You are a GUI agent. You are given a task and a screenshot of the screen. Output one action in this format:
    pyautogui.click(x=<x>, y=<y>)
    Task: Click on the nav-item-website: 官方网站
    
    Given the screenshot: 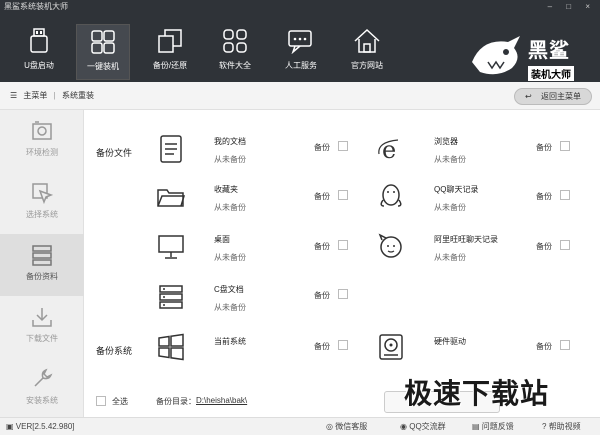 What is the action you would take?
    pyautogui.click(x=367, y=52)
    